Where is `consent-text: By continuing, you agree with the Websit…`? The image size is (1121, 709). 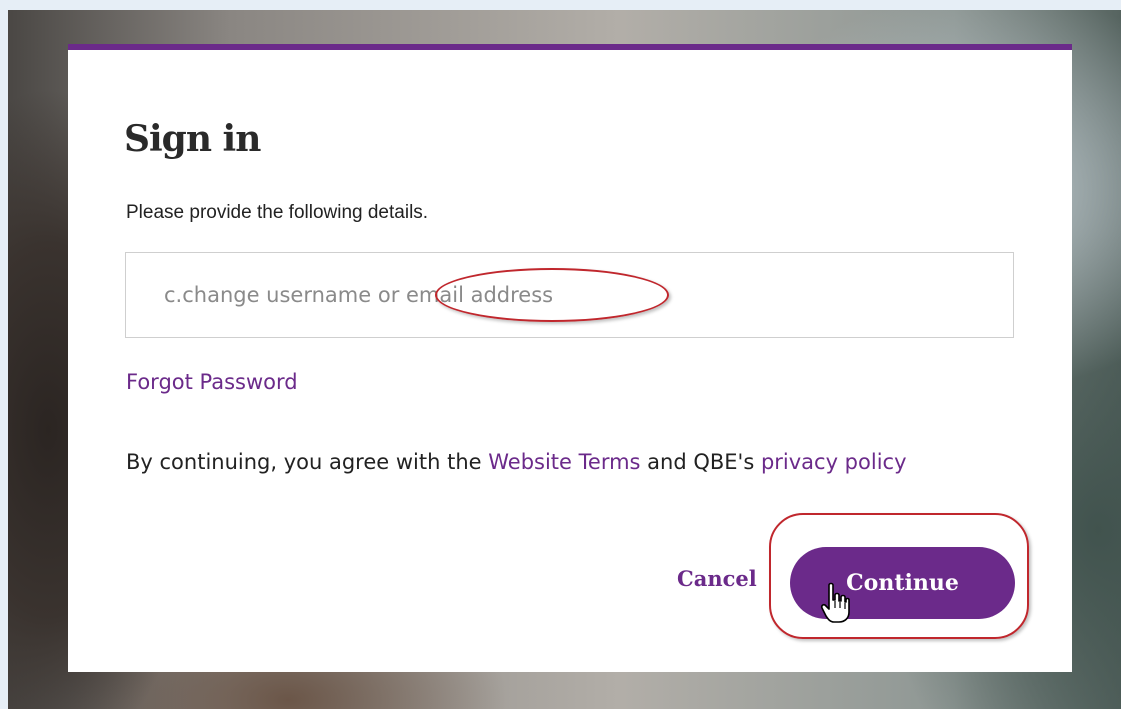
consent-text: By continuing, you agree with the Websit… is located at coordinates (566, 462).